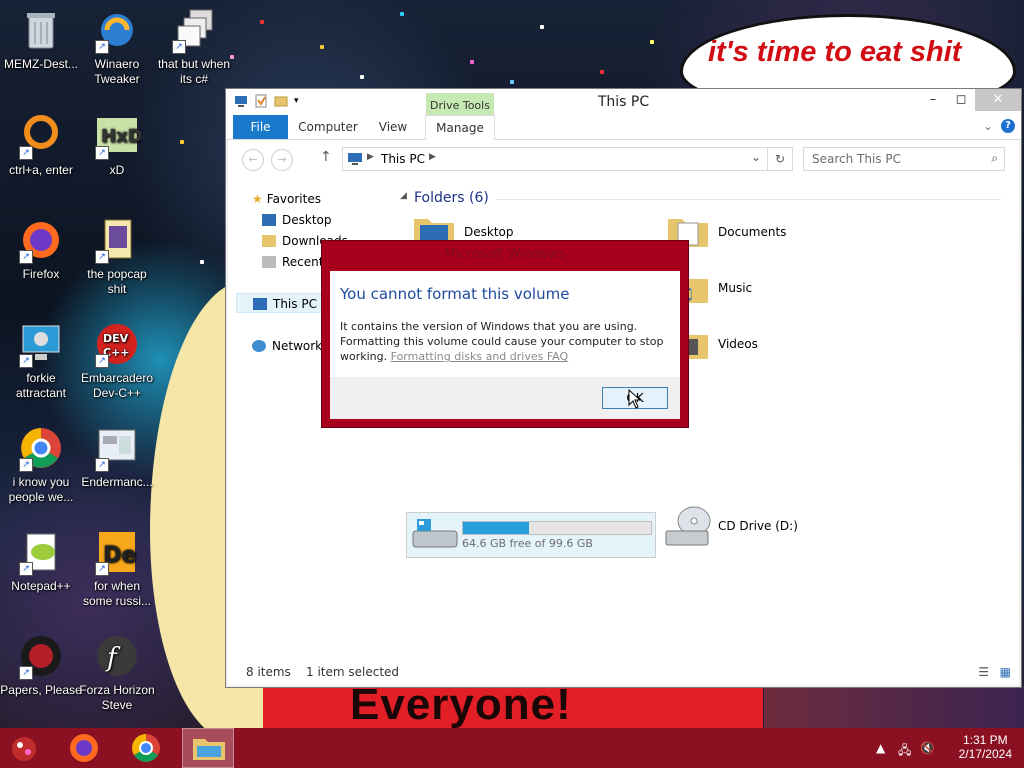 This screenshot has width=1024, height=772. I want to click on nav-network: Network, so click(287, 346).